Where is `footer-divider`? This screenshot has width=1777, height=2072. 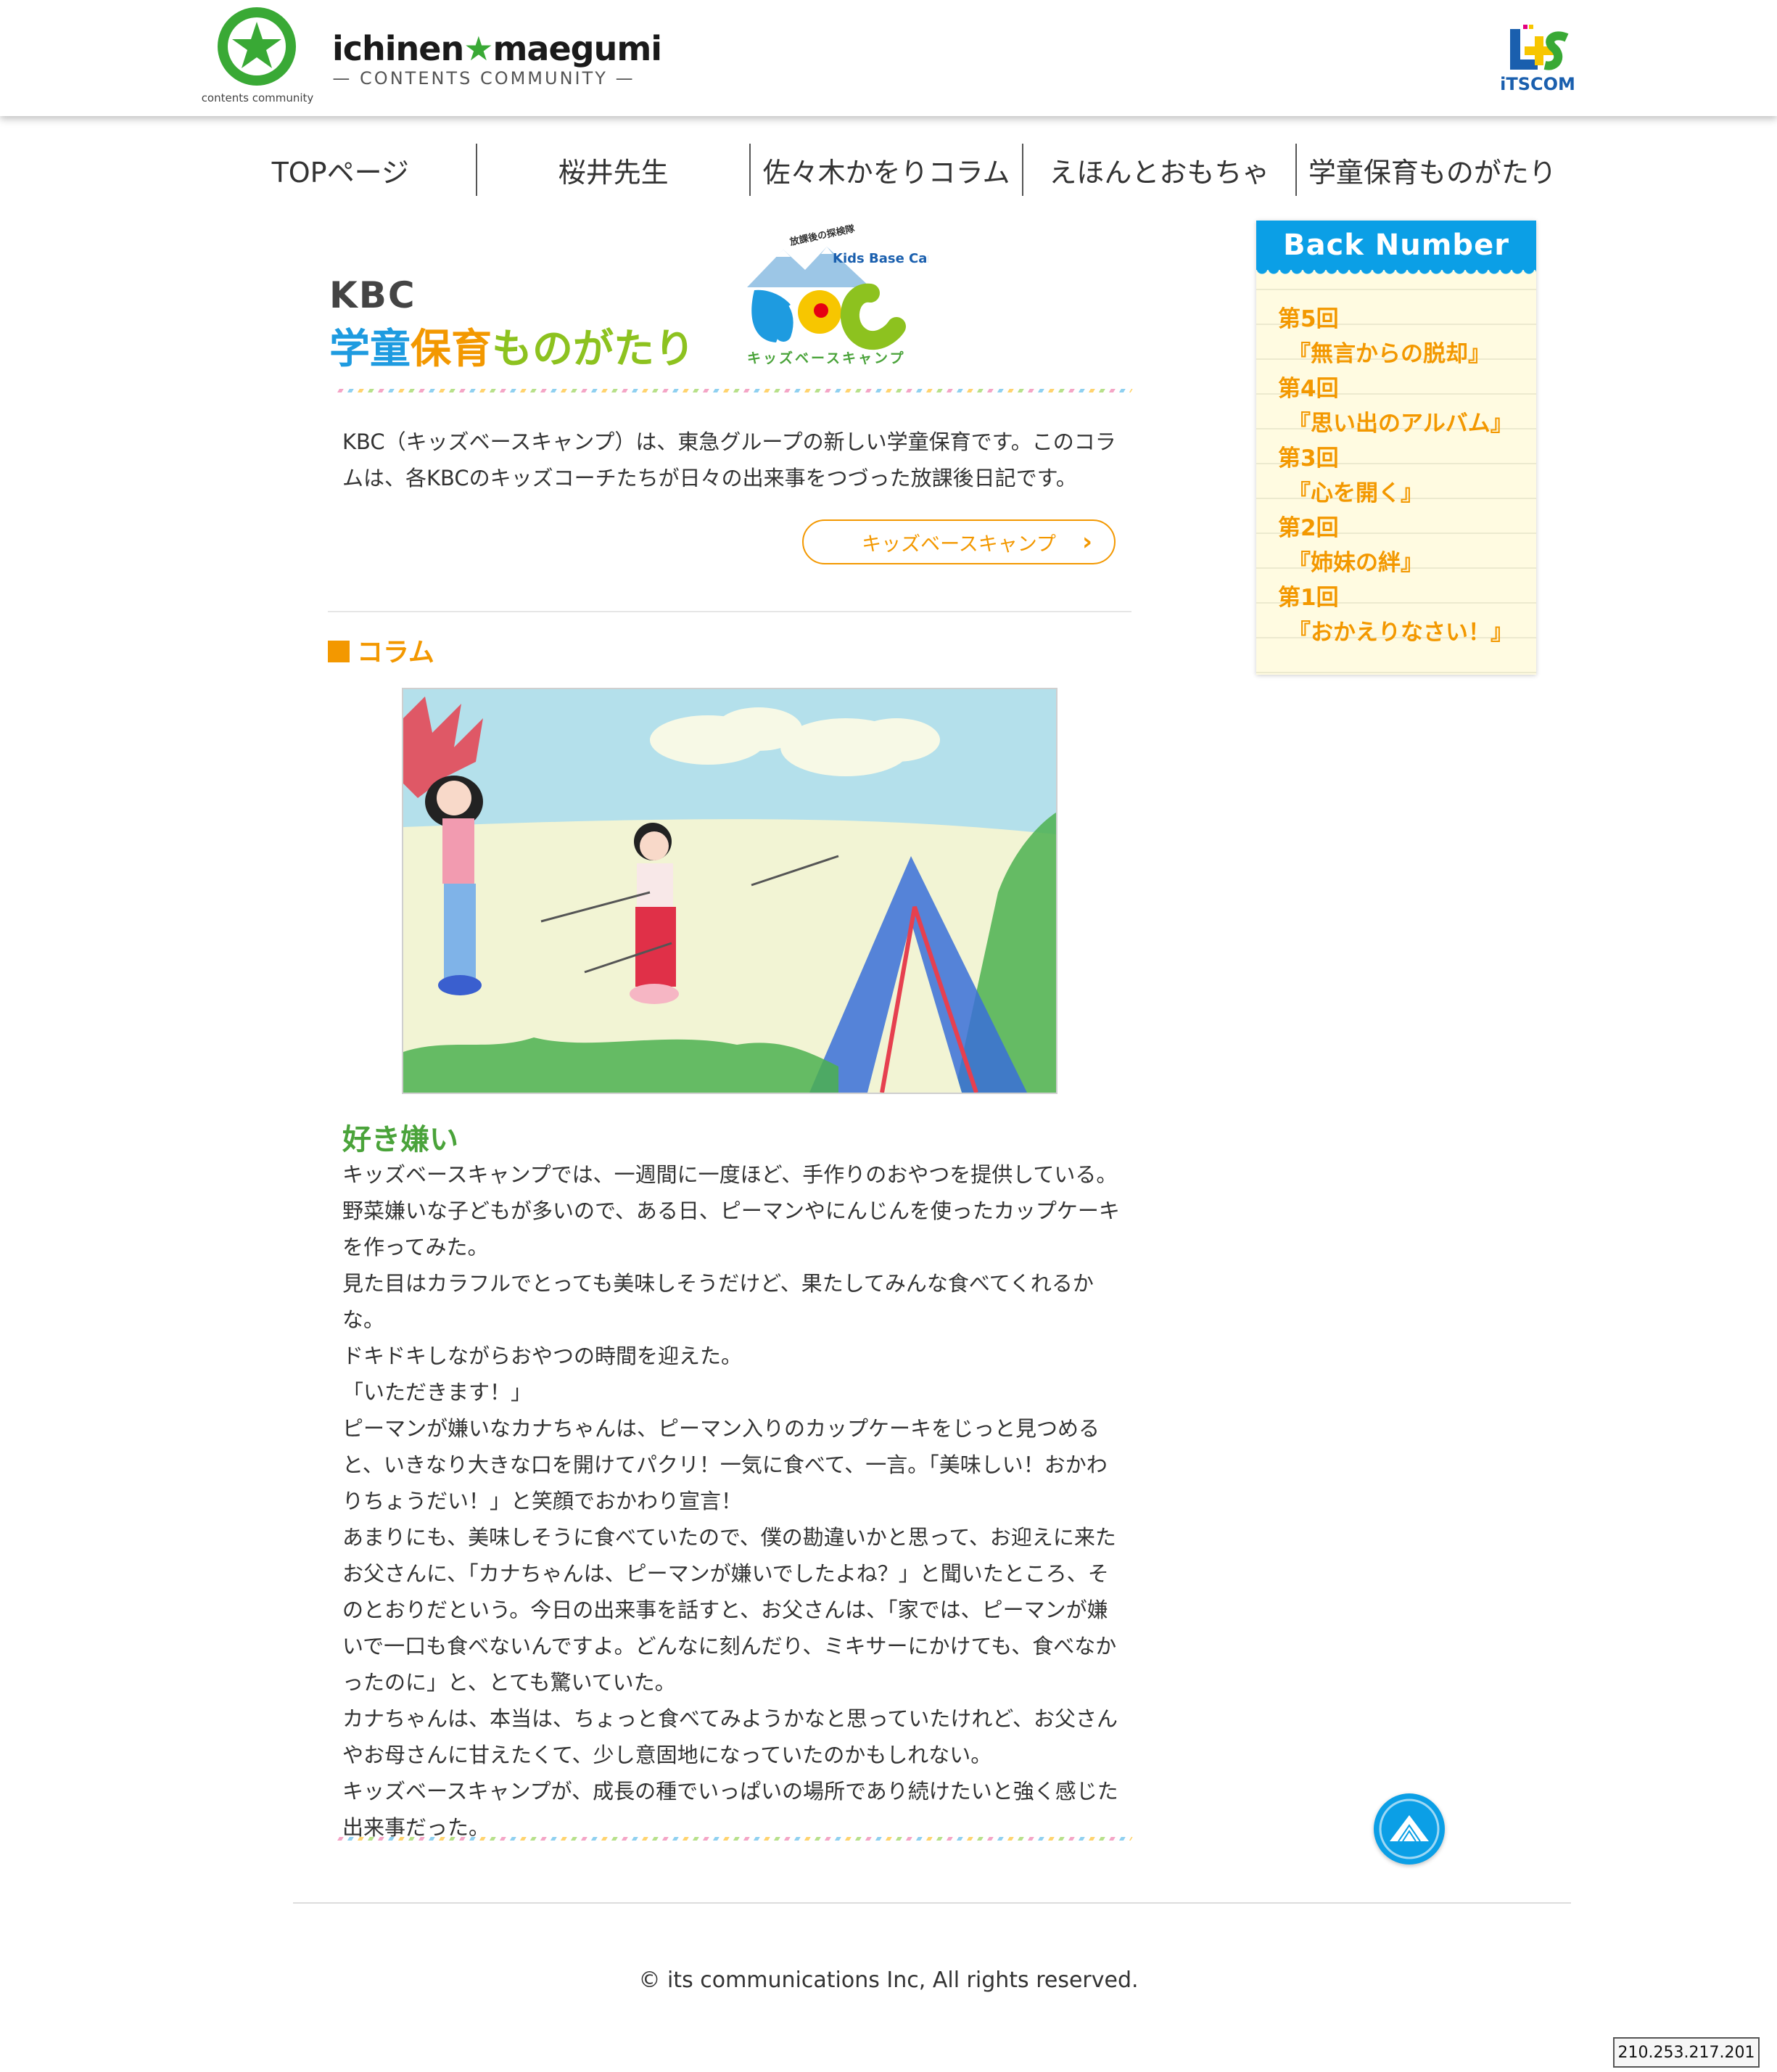 footer-divider is located at coordinates (932, 1903).